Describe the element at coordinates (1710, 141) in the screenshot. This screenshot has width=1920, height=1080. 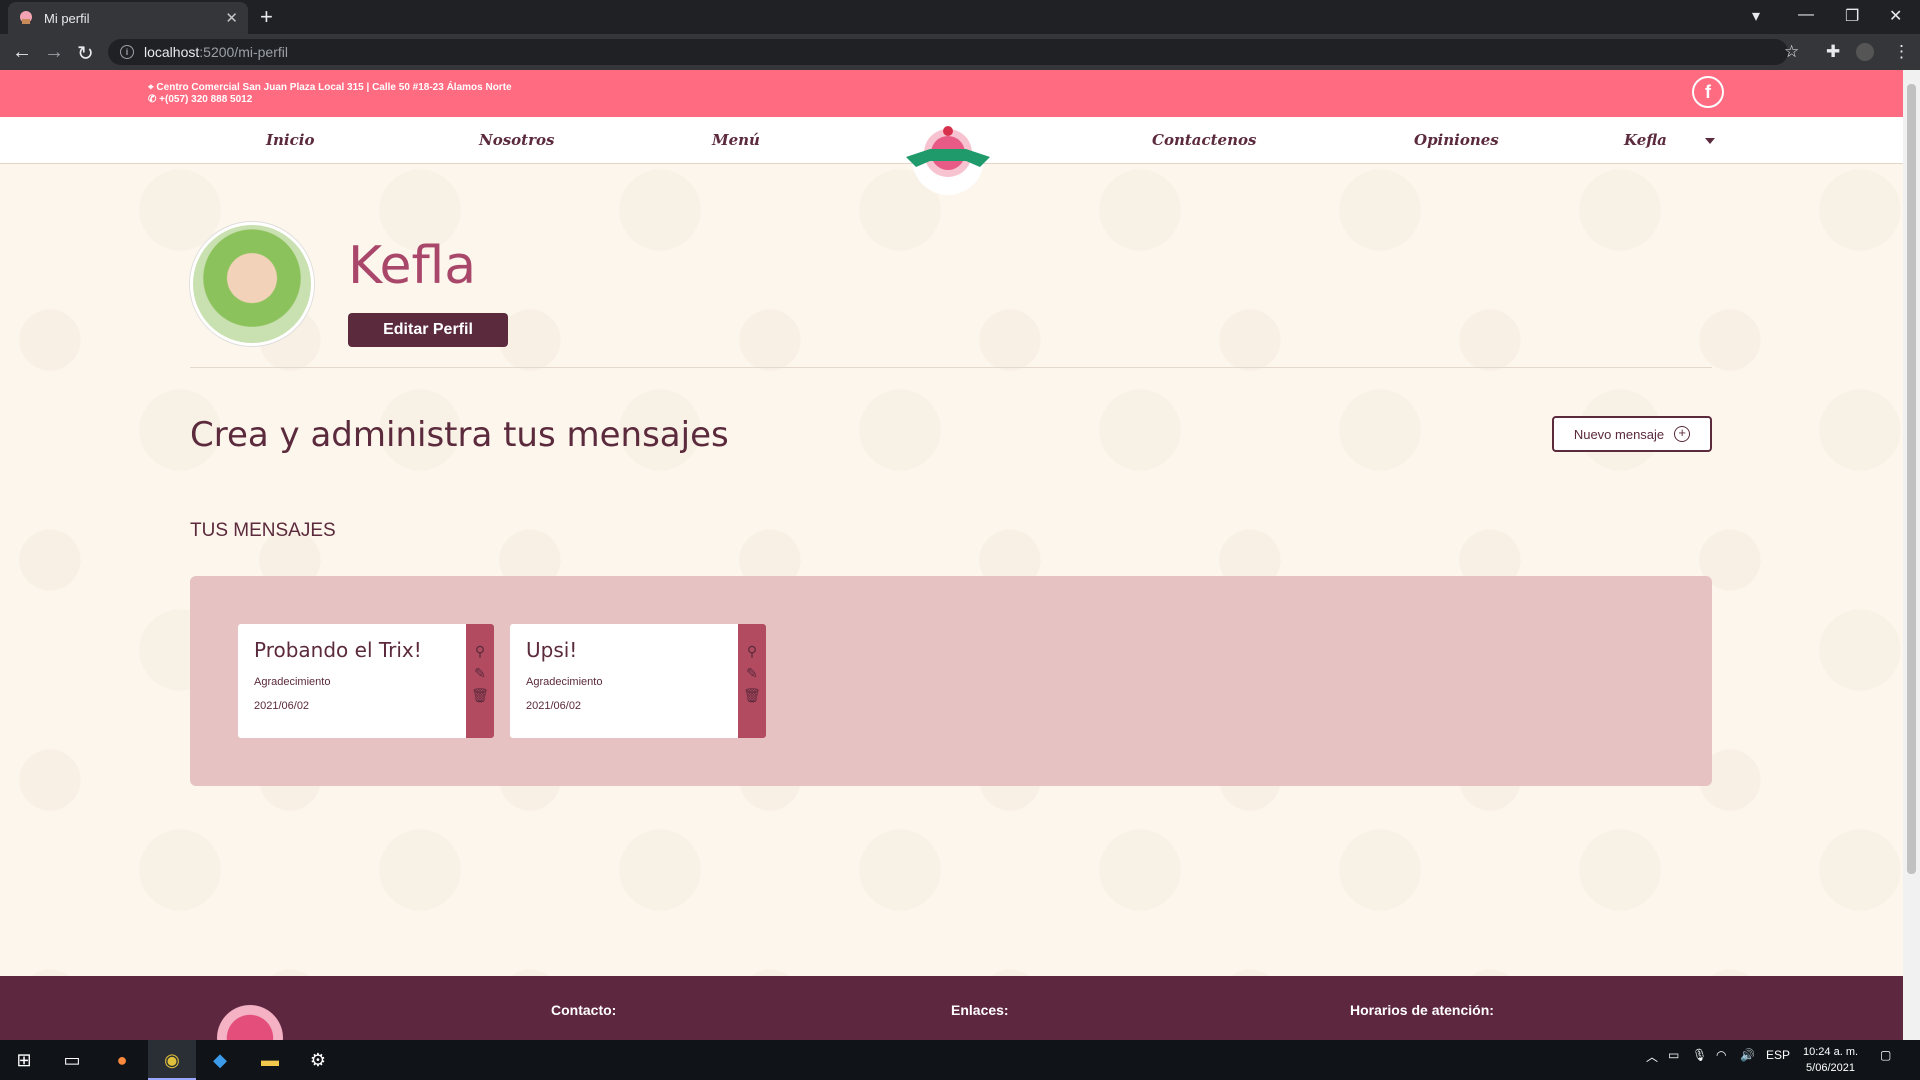
I see `user-dropdown-caret-icon` at that location.